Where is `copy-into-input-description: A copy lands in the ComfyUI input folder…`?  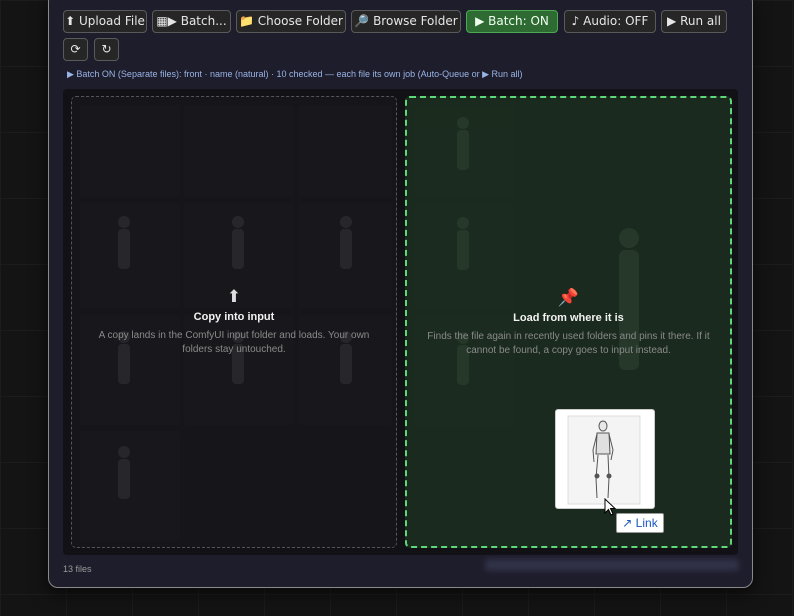 copy-into-input-description: A copy lands in the ComfyUI input folder… is located at coordinates (234, 342).